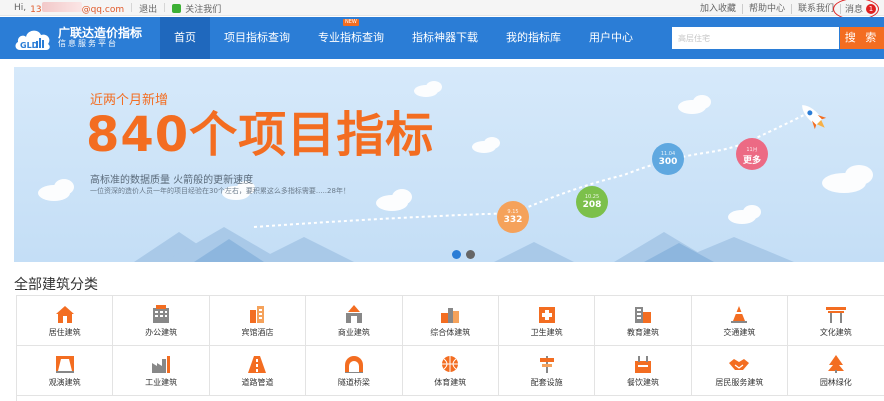 This screenshot has height=401, width=884. I want to click on category-item: 办公建筑, so click(161, 321).